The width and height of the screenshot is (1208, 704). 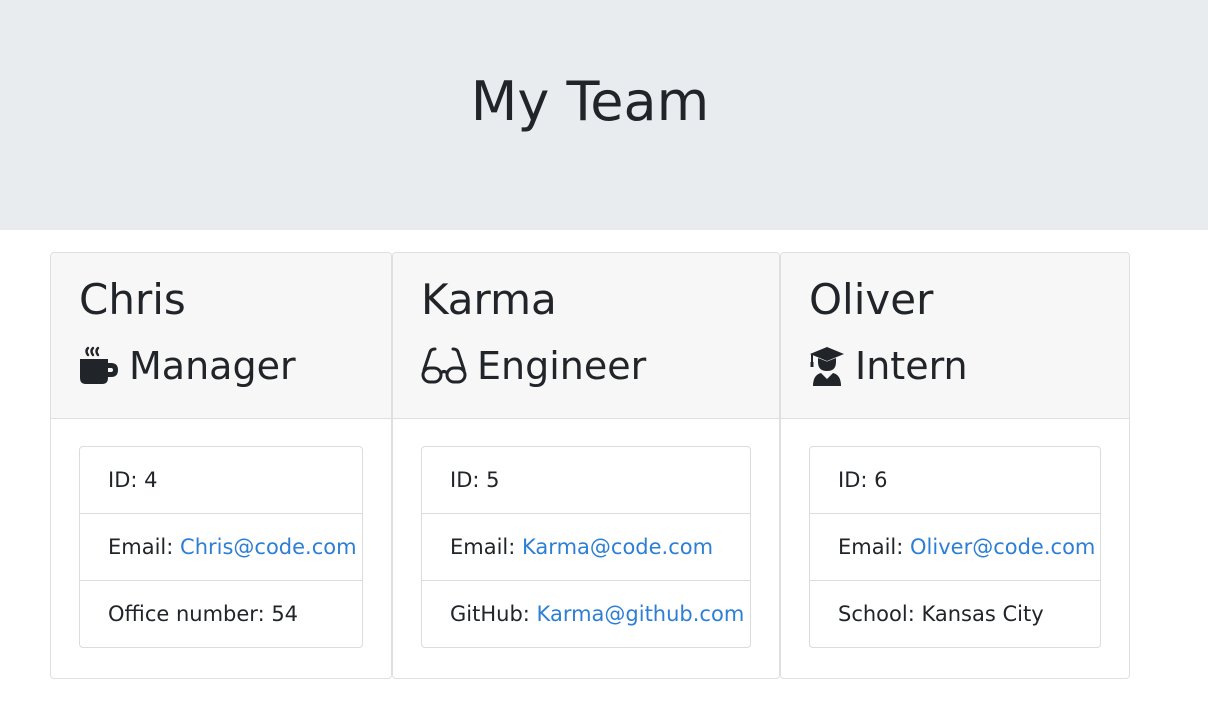 What do you see at coordinates (444, 365) in the screenshot?
I see `glasses-icon` at bounding box center [444, 365].